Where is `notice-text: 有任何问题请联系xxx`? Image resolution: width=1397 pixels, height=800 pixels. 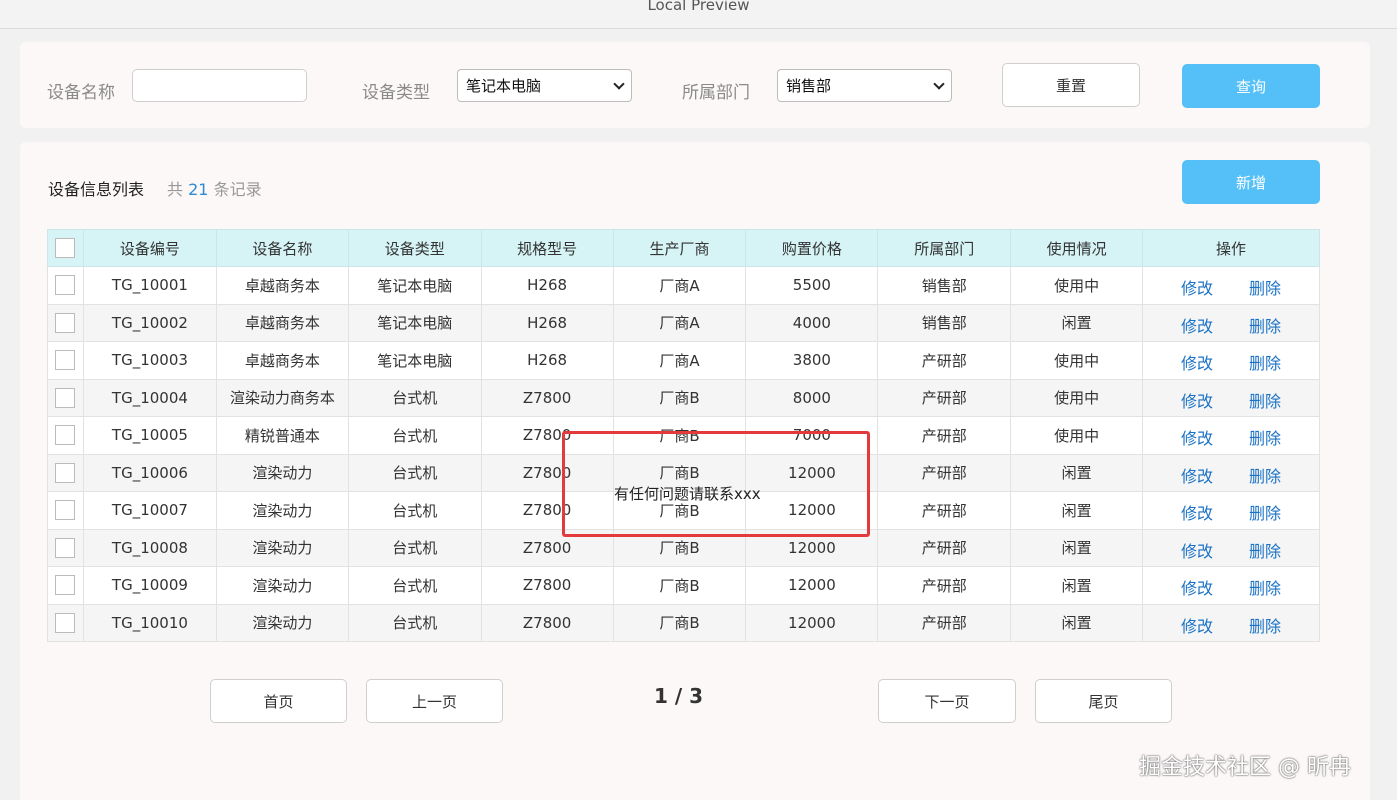
notice-text: 有任何问题请联系xxx is located at coordinates (687, 494).